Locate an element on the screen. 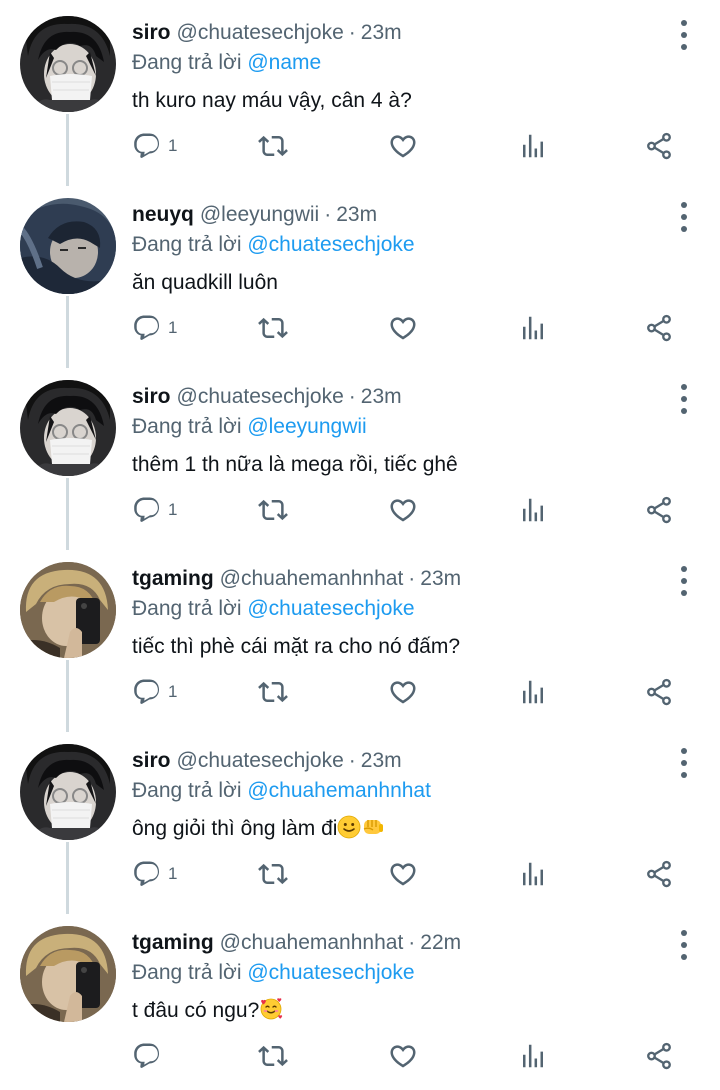 The image size is (720, 1090). mention-link: @chuahemanhnhat is located at coordinates (339, 790).